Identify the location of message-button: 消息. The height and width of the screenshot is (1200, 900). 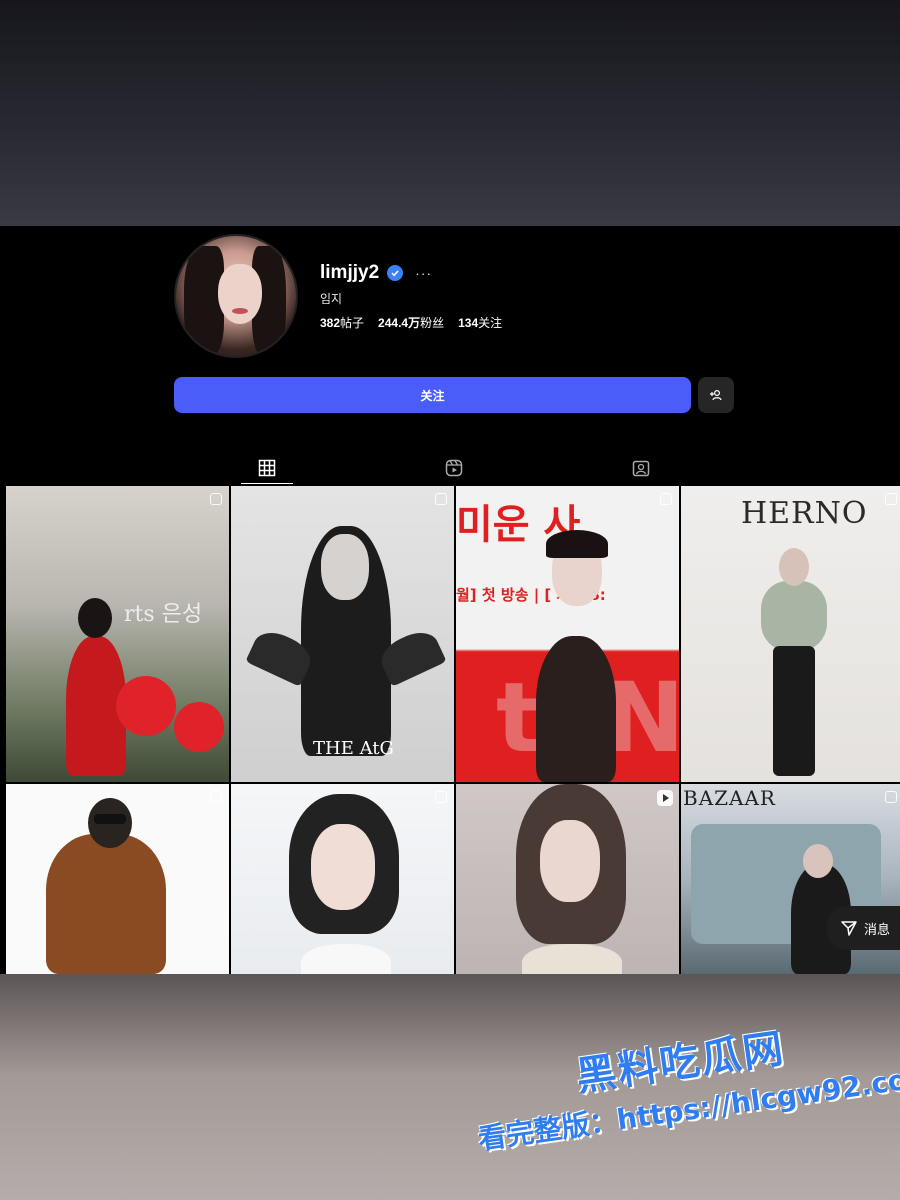
(863, 928).